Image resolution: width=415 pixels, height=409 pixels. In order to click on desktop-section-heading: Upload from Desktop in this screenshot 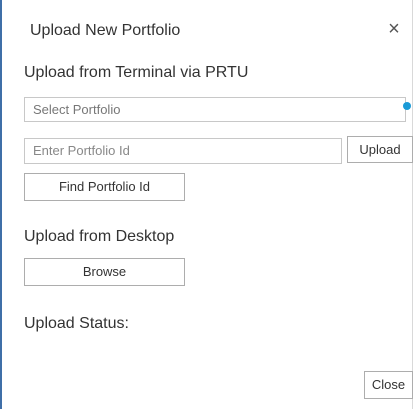, I will do `click(99, 236)`.